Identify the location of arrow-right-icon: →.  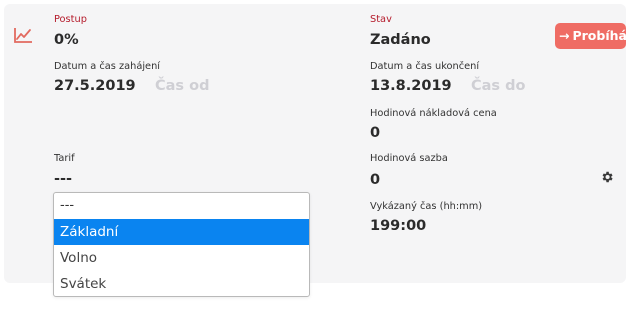
(564, 35).